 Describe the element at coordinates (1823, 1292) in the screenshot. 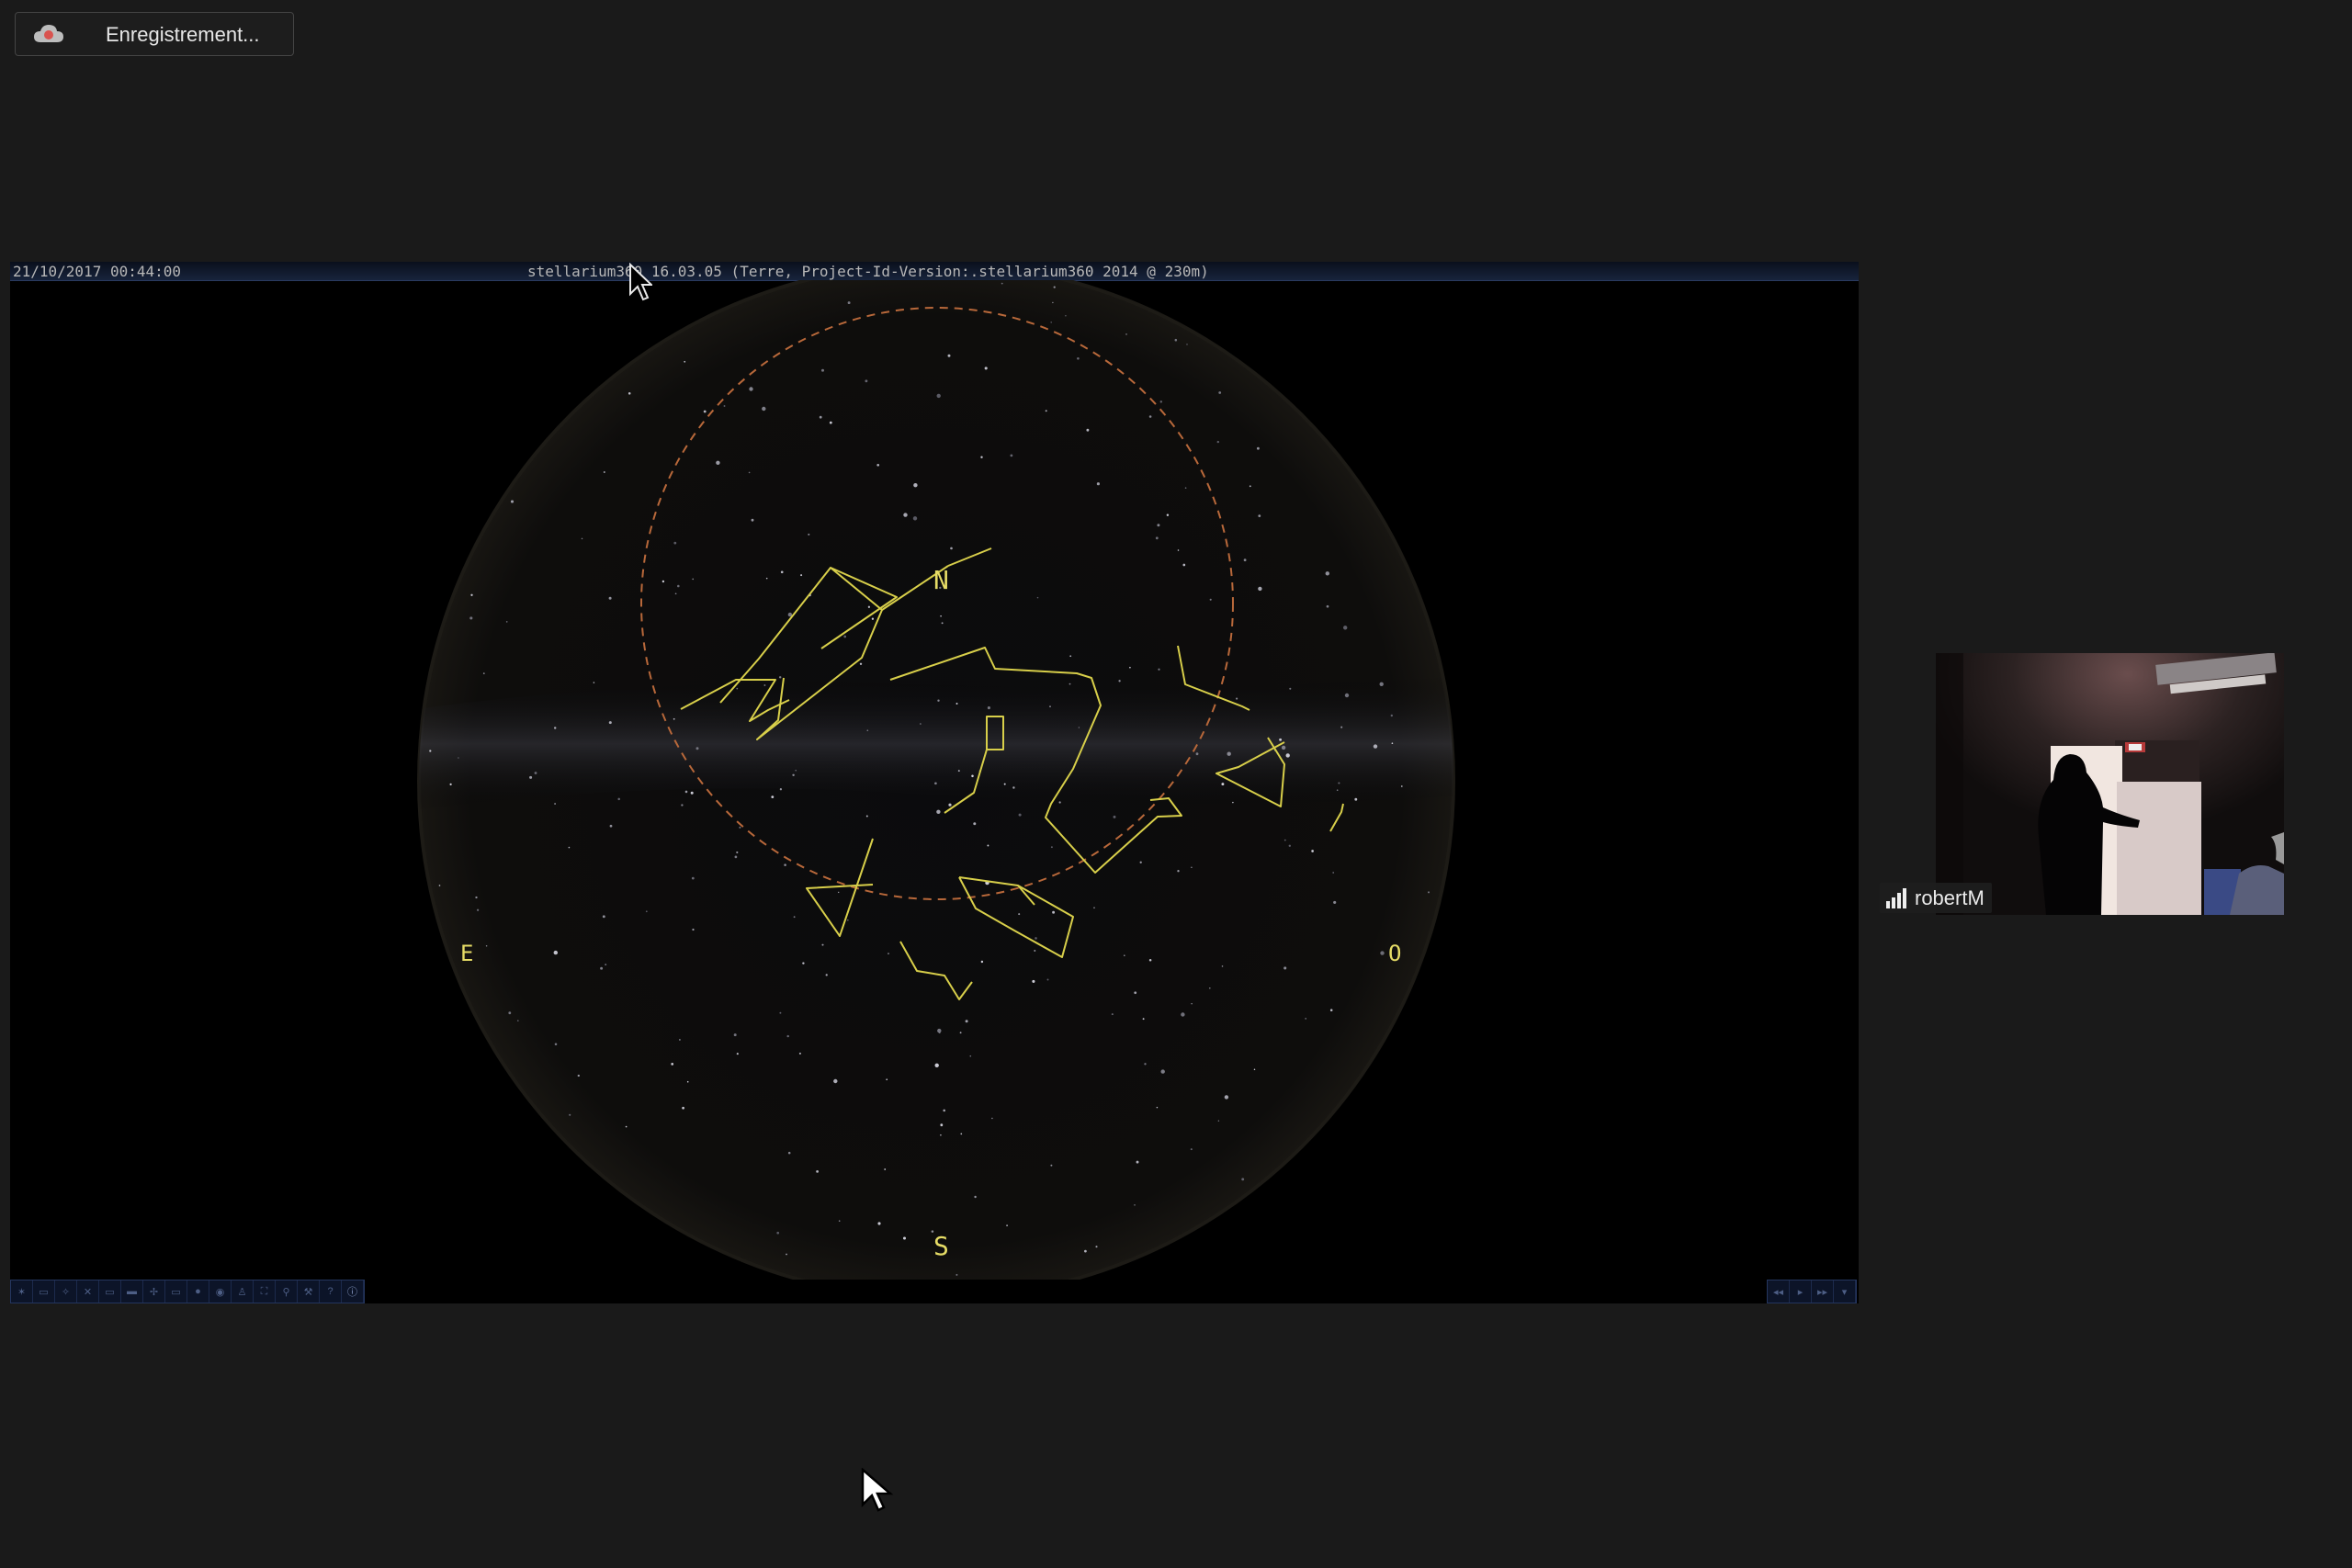

I see `fast-forward-icon: ▸▸` at that location.